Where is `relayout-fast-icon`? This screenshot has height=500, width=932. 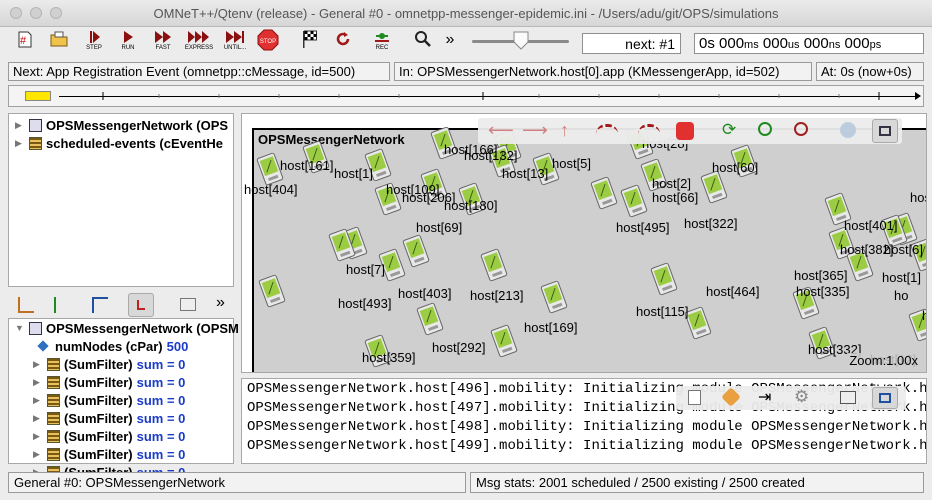
relayout-fast-icon is located at coordinates (649, 129).